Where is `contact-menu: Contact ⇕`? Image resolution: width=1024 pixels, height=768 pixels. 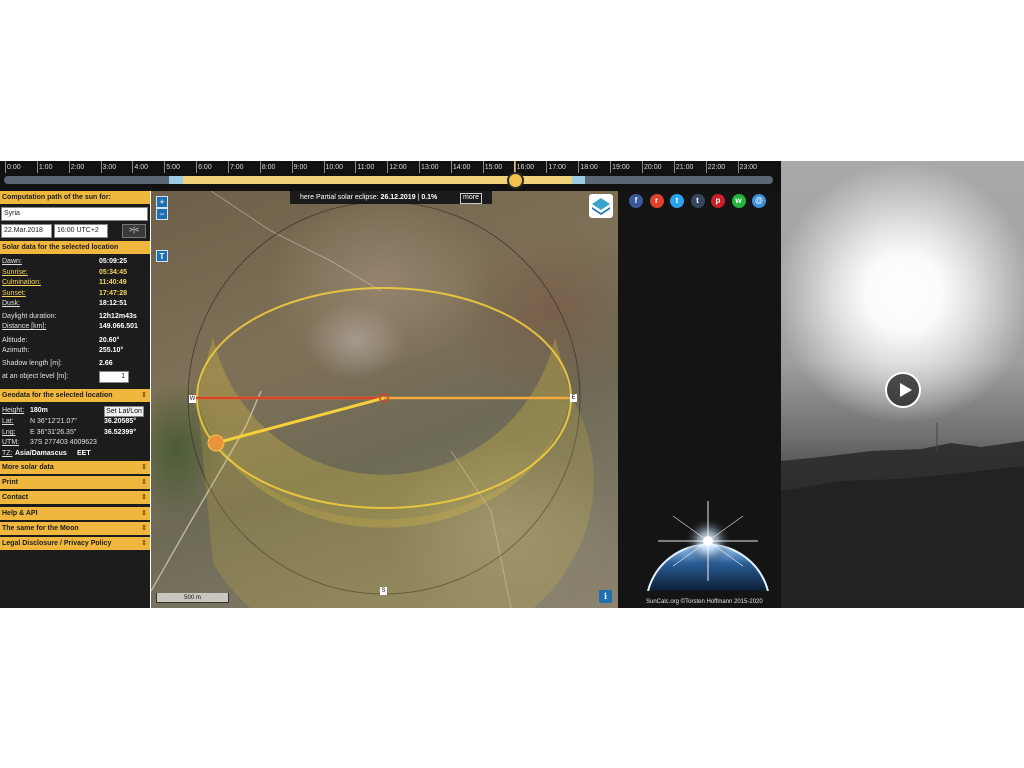 contact-menu: Contact ⇕ is located at coordinates (75, 497).